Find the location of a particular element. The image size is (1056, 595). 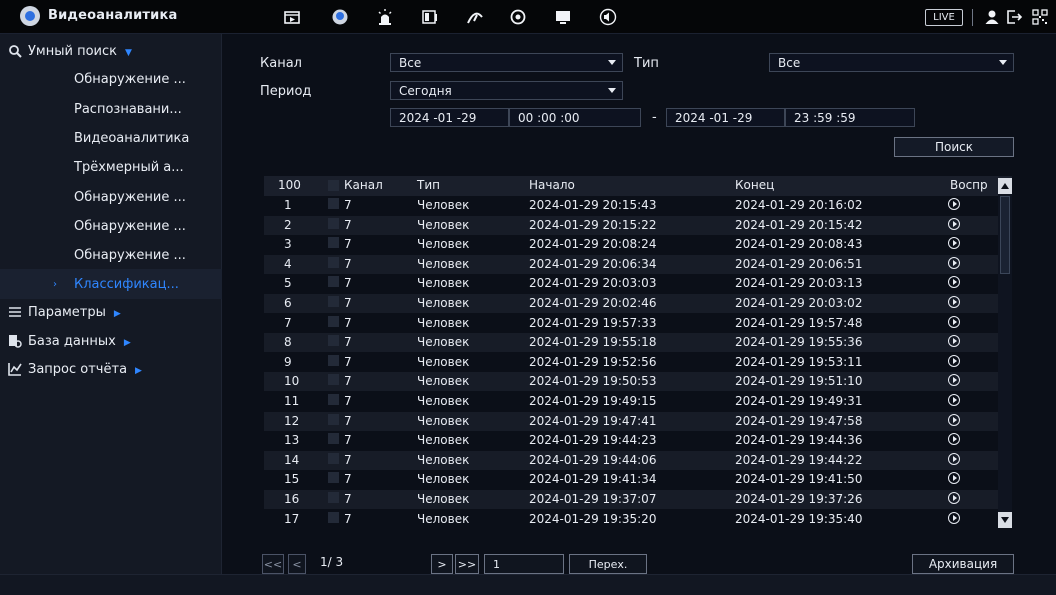

table-scrollbar is located at coordinates (1005, 353).